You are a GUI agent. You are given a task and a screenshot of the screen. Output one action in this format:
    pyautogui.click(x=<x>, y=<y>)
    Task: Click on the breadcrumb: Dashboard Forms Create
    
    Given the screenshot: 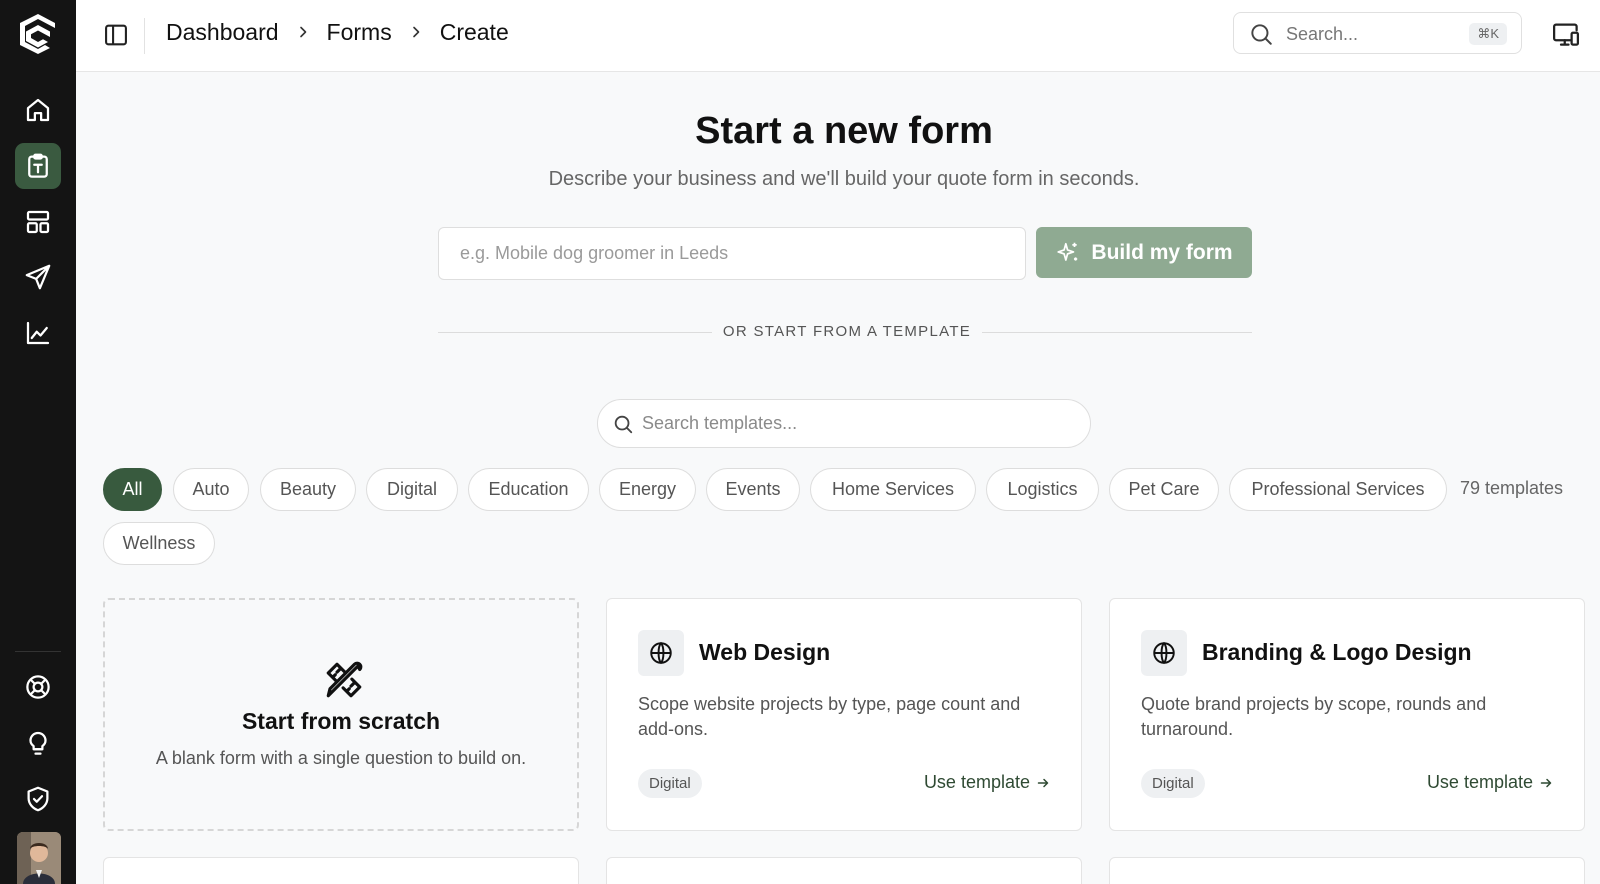 What is the action you would take?
    pyautogui.click(x=337, y=32)
    